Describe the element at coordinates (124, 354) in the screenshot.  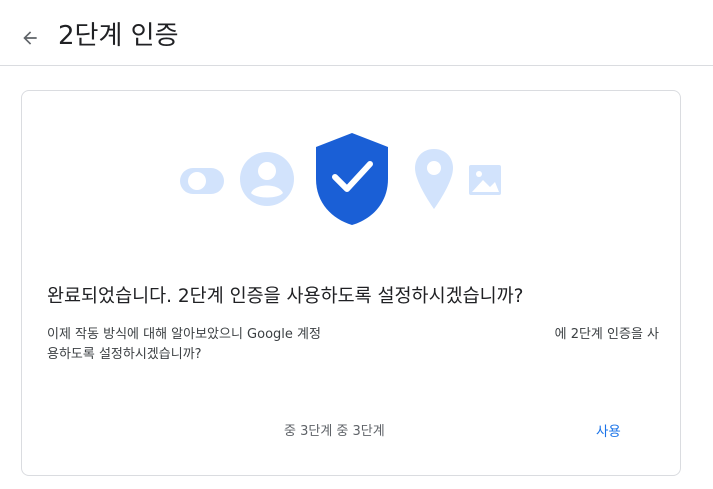
I see `description-line-2: 용하도록 설정하시겠습니까?` at that location.